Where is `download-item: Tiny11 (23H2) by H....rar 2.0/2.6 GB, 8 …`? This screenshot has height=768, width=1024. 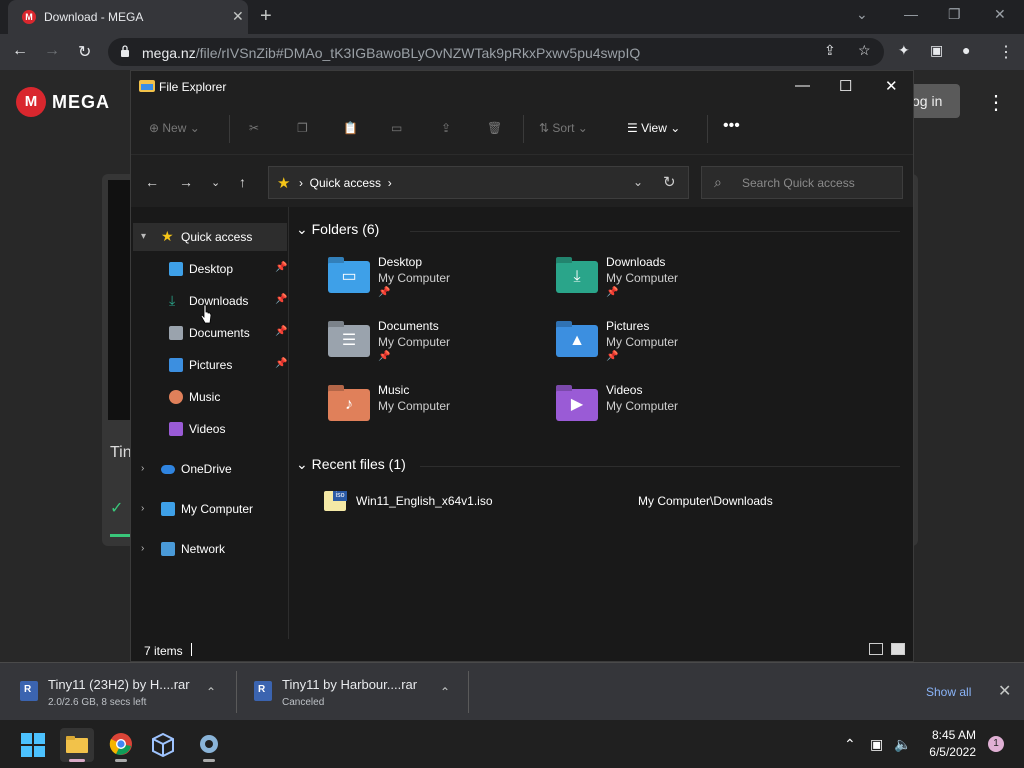 download-item: Tiny11 (23H2) by H....rar 2.0/2.6 GB, 8 … is located at coordinates (125, 692).